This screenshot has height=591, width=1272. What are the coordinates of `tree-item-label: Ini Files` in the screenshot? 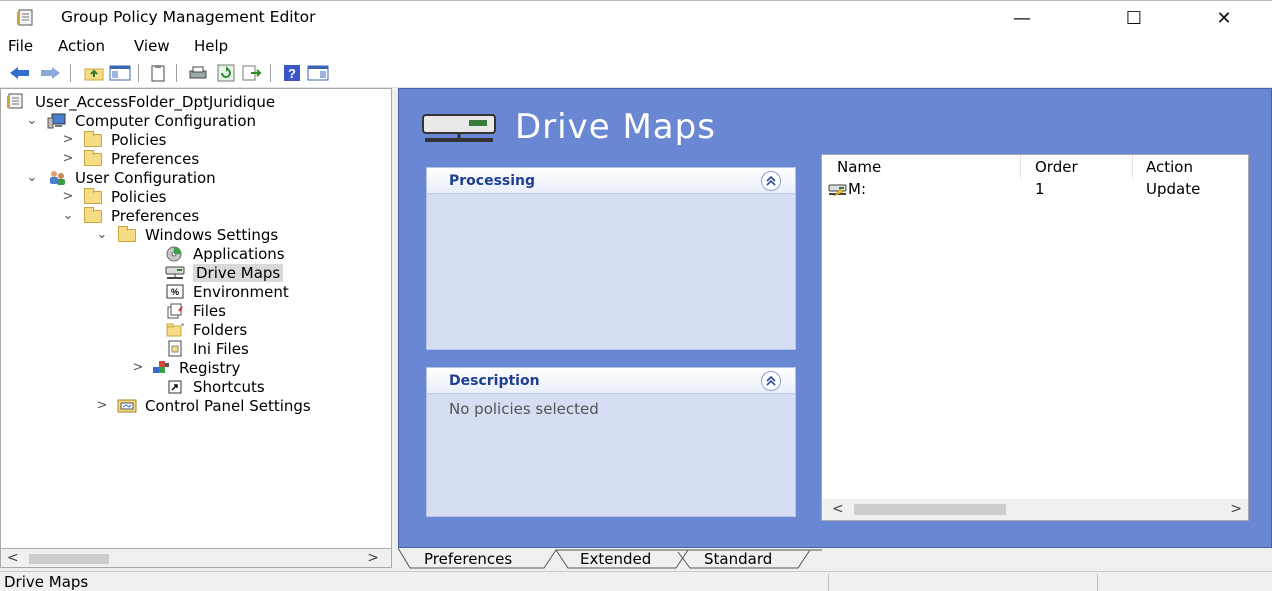 It's located at (221, 348).